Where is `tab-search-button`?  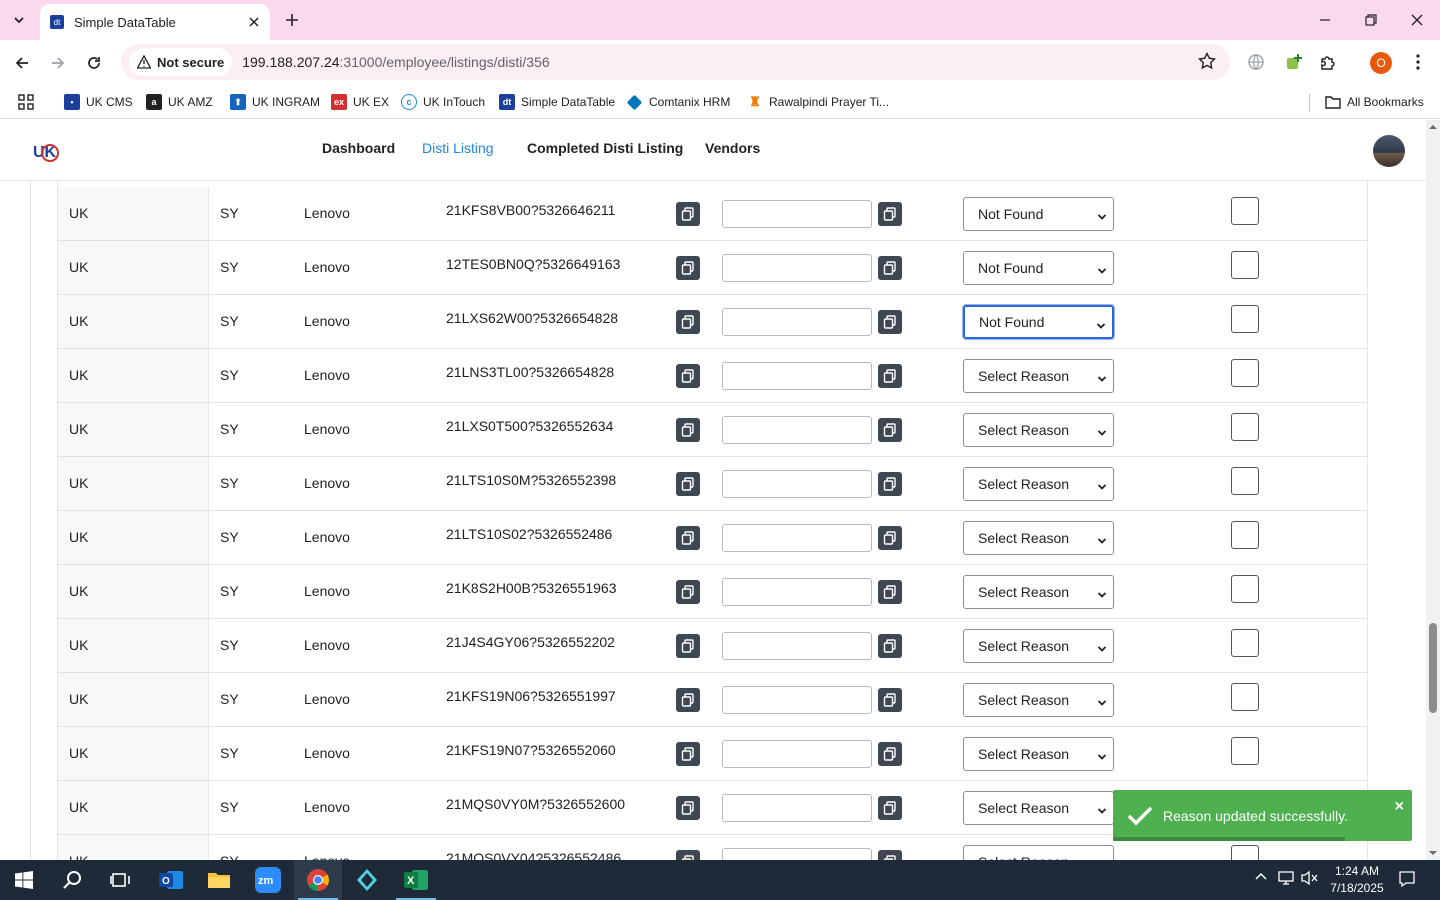
tab-search-button is located at coordinates (19, 20).